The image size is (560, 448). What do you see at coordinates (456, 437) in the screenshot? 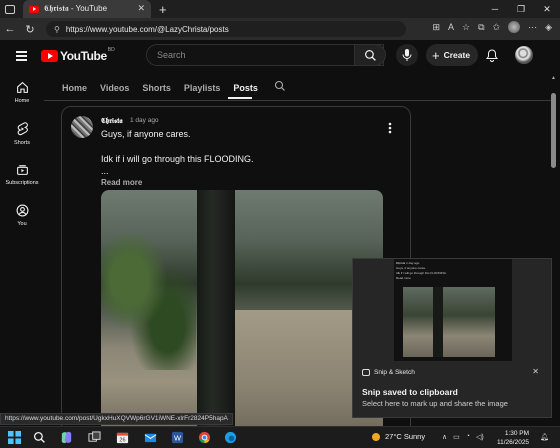
I see `display-icon: ▭` at bounding box center [456, 437].